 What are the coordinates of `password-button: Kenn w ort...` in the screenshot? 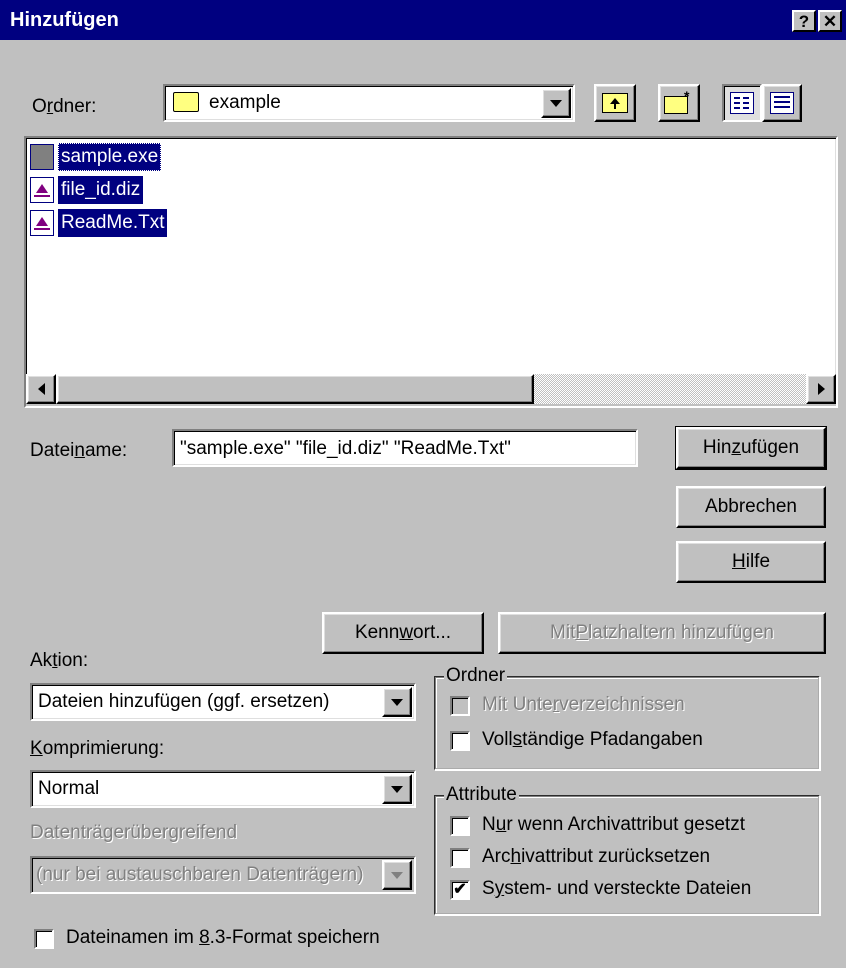 It's located at (403, 633).